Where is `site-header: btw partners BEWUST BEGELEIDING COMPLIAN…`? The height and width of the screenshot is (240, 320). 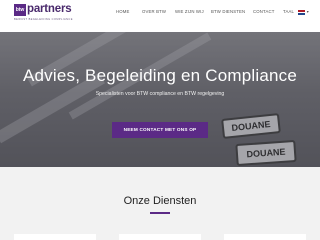
site-header: btw partners BEWUST BEGELEIDING COMPLIAN… is located at coordinates (160, 16).